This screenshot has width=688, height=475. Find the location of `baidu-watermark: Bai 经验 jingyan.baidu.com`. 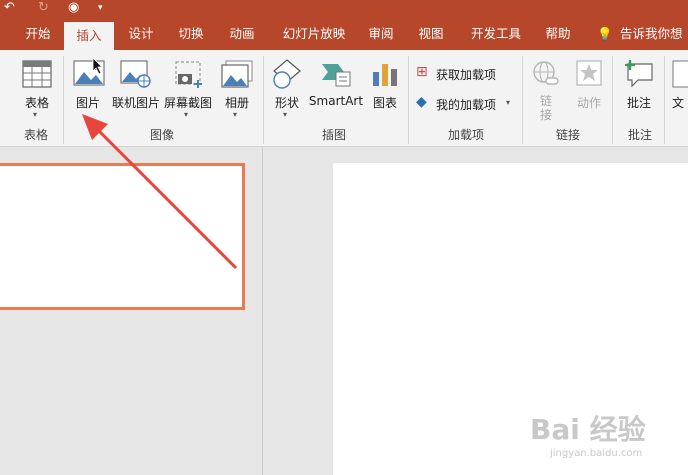

baidu-watermark: Bai 经验 jingyan.baidu.com is located at coordinates (608, 438).